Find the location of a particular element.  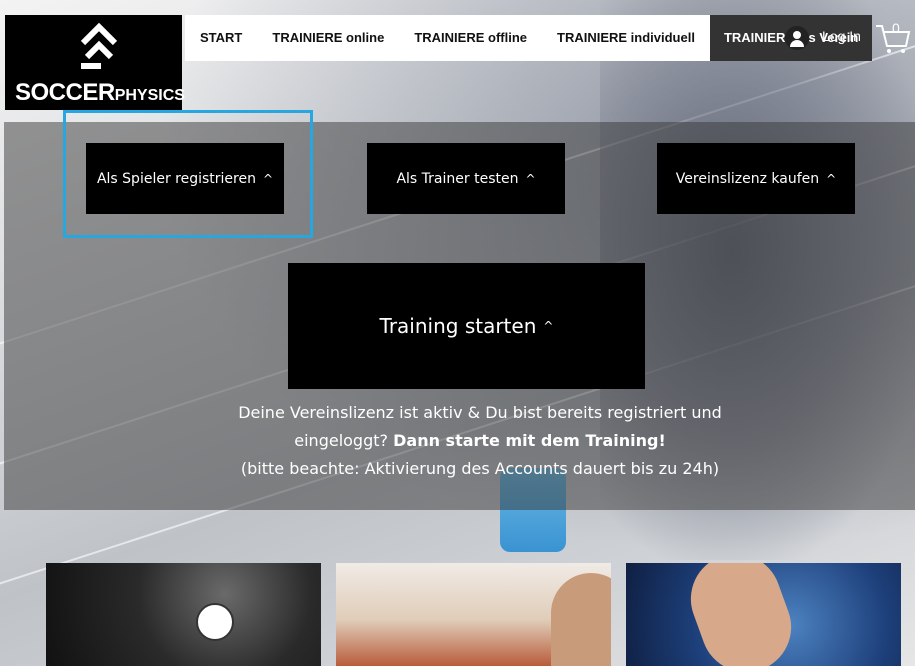

buy-club-license-button: Vereinslizenz kaufen ^ is located at coordinates (756, 178).